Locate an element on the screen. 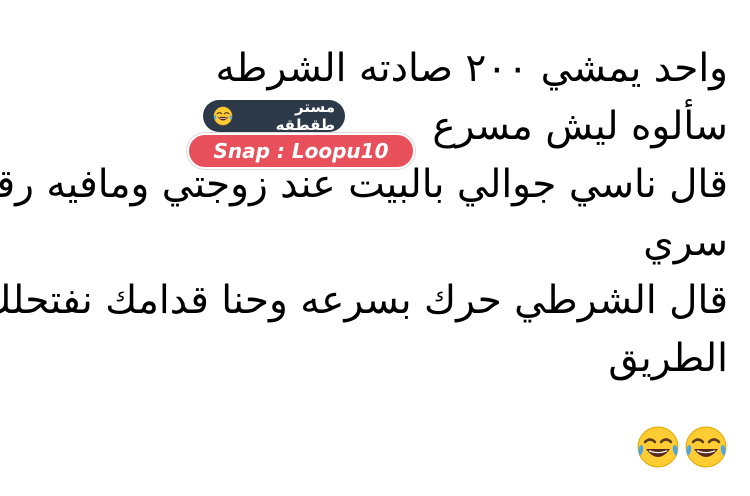 The image size is (750, 496). snap-watermark: Snap : Loopu10 is located at coordinates (301, 151).